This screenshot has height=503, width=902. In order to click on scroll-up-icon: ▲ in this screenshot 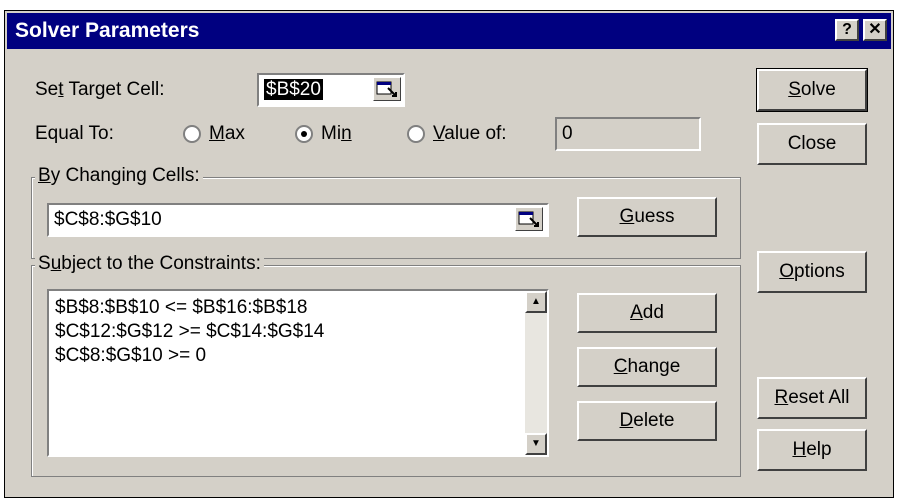, I will do `click(536, 302)`.